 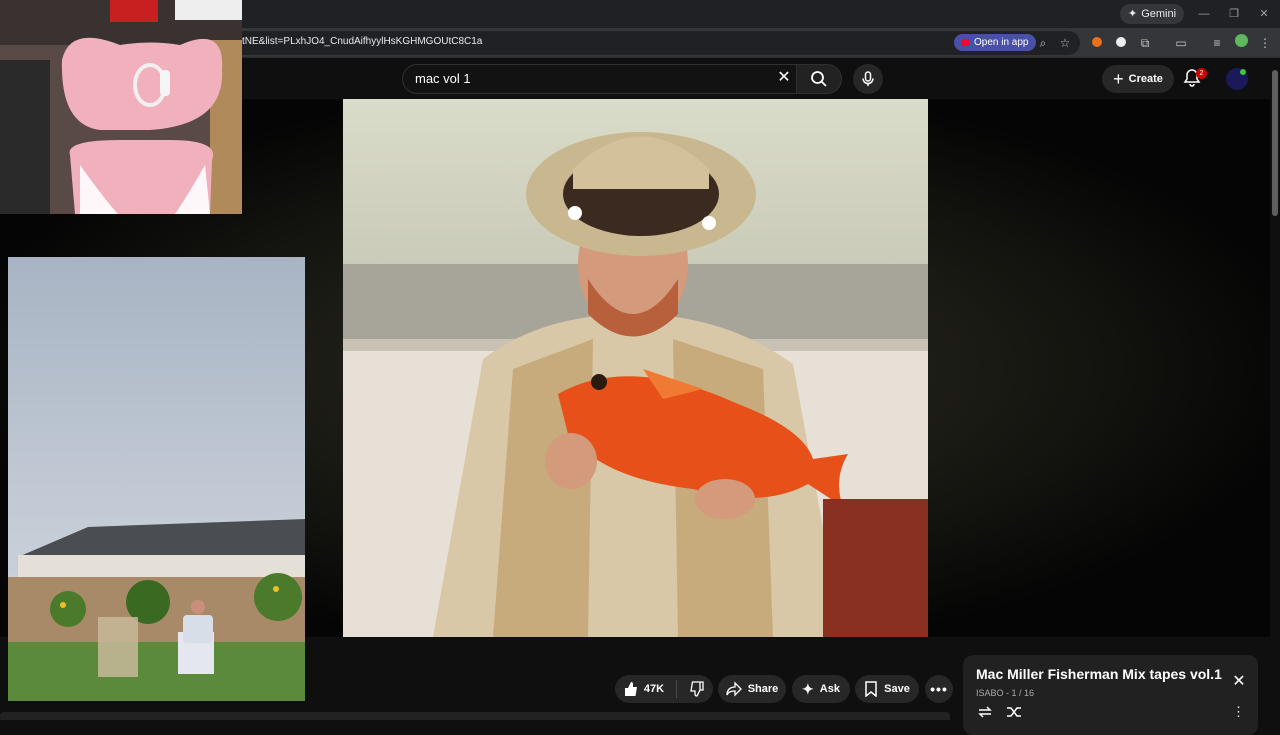 What do you see at coordinates (1204, 14) in the screenshot?
I see `minimize-icon: —` at bounding box center [1204, 14].